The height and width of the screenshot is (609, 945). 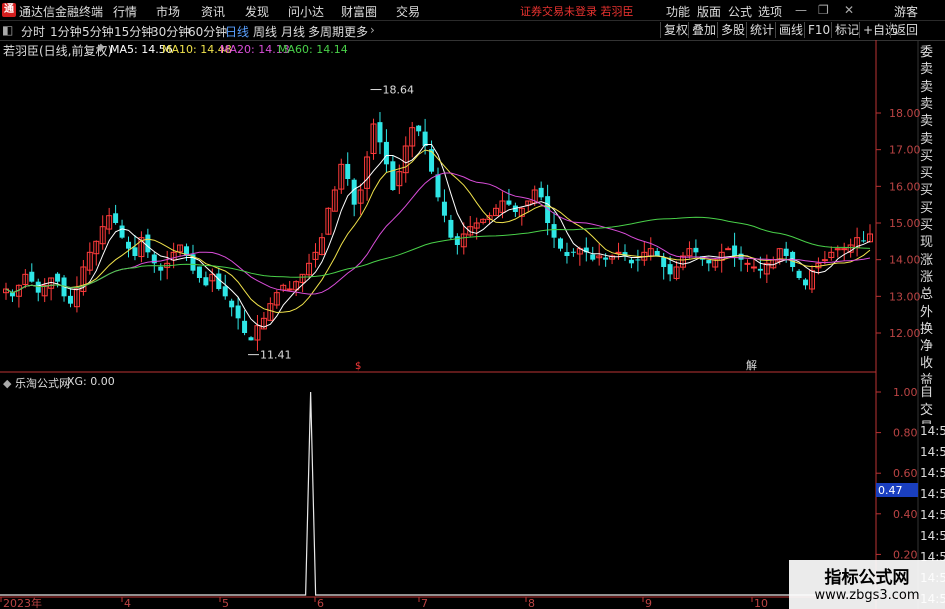 What do you see at coordinates (770, 11) in the screenshot?
I see `menu-options: 选项` at bounding box center [770, 11].